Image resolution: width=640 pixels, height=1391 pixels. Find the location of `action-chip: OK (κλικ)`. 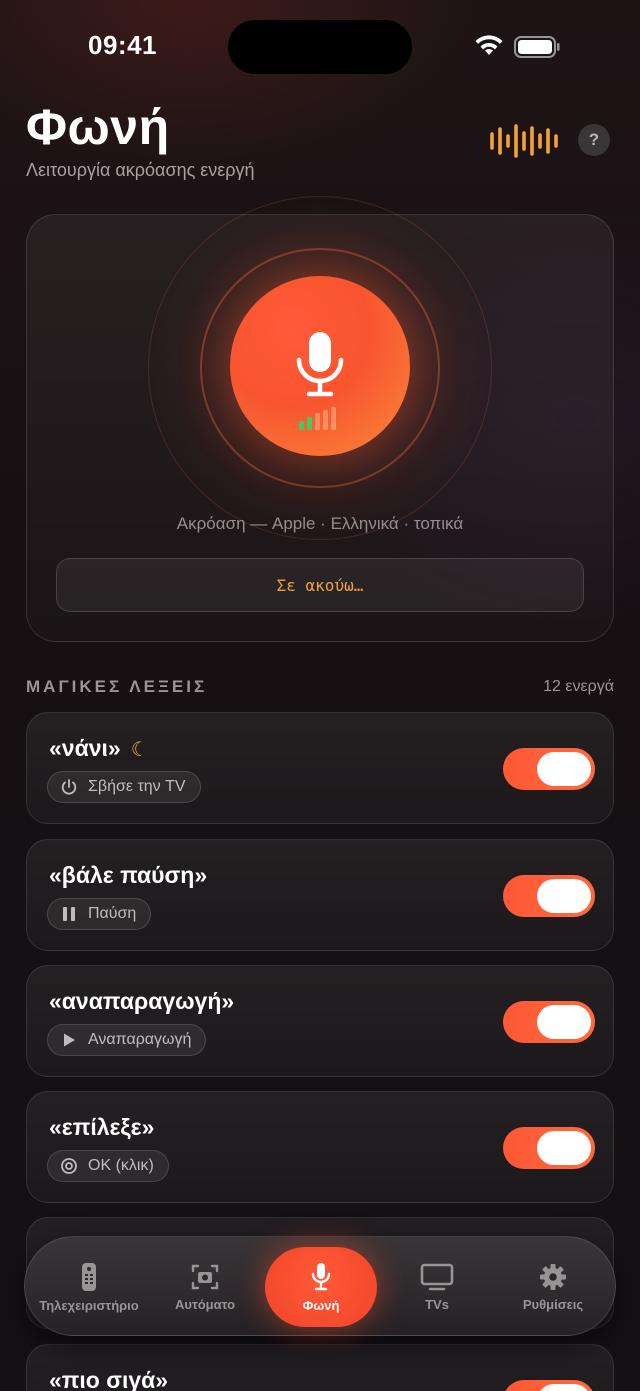

action-chip: OK (κλικ) is located at coordinates (108, 1166).